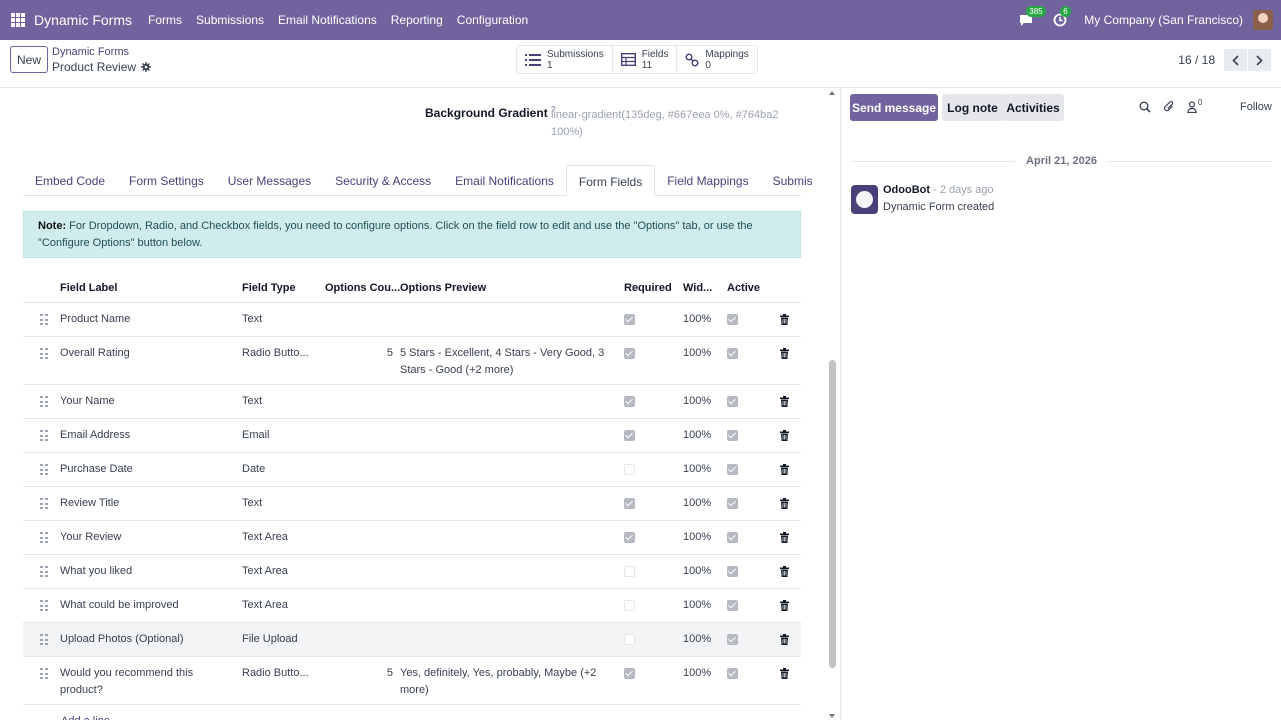  What do you see at coordinates (412, 402) in the screenshot?
I see `table-row: Your Name Text 100%` at bounding box center [412, 402].